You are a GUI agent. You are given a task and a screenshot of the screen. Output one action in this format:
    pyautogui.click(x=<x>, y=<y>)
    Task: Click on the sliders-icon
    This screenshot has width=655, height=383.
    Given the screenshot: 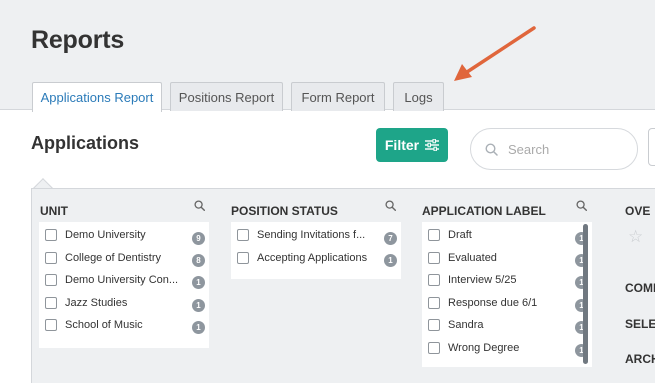 What is the action you would take?
    pyautogui.click(x=432, y=145)
    